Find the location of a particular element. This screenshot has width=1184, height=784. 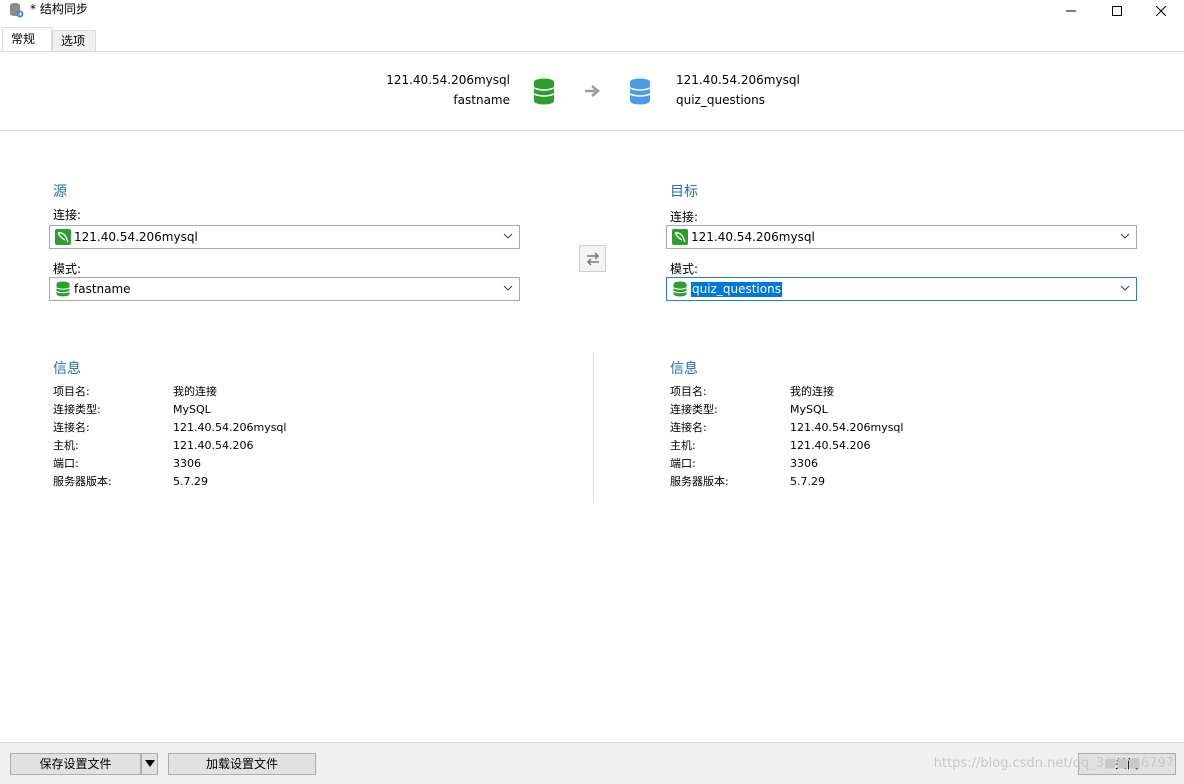

close-icon is located at coordinates (1161, 11).